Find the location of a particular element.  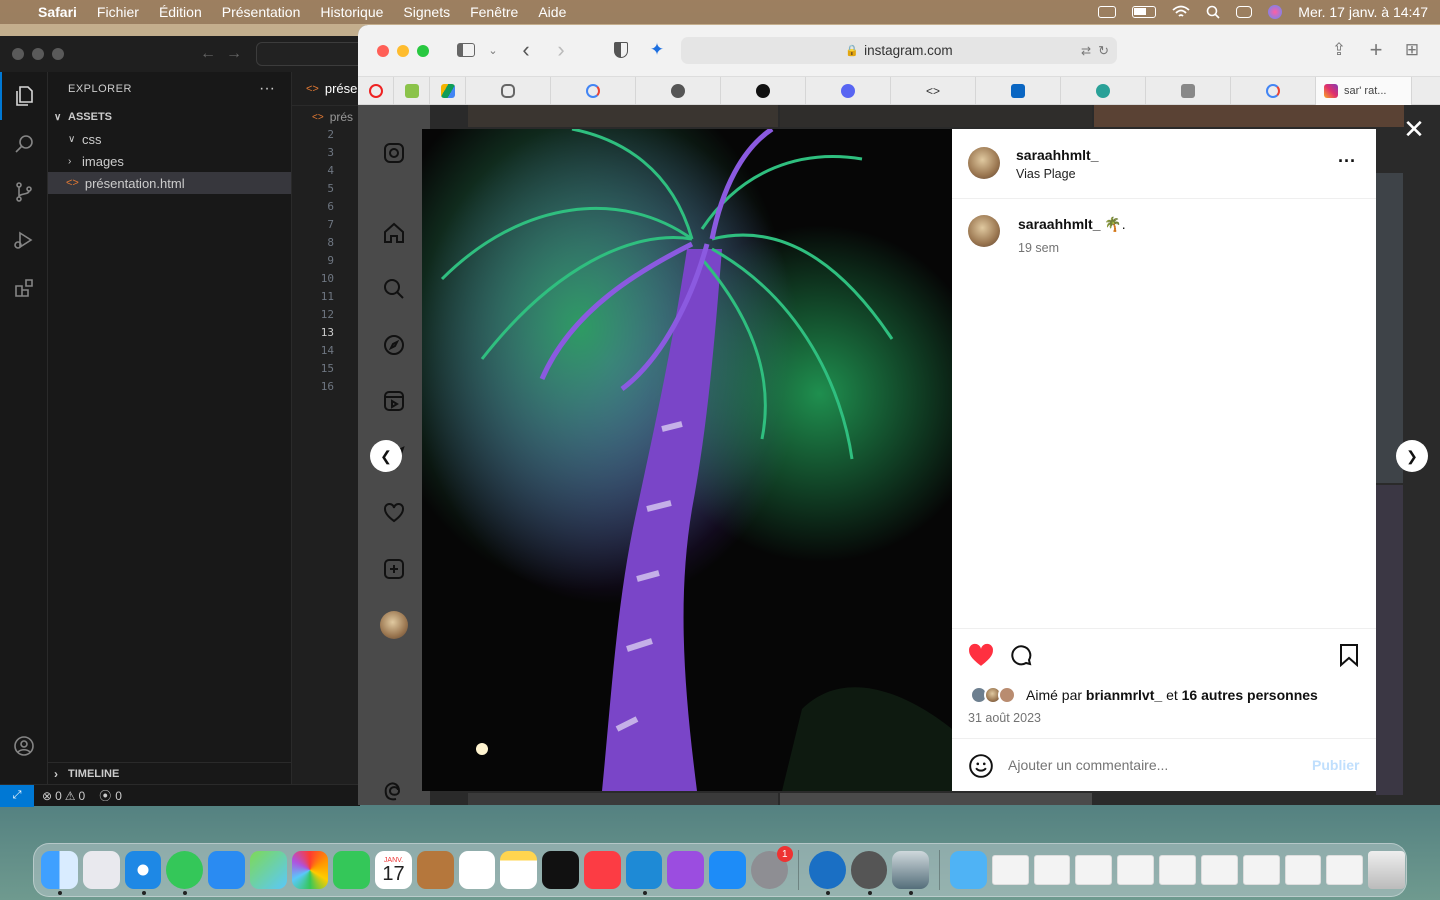

address-bar: 🔒 instagram.com ⇄ ↻ is located at coordinates (899, 50).